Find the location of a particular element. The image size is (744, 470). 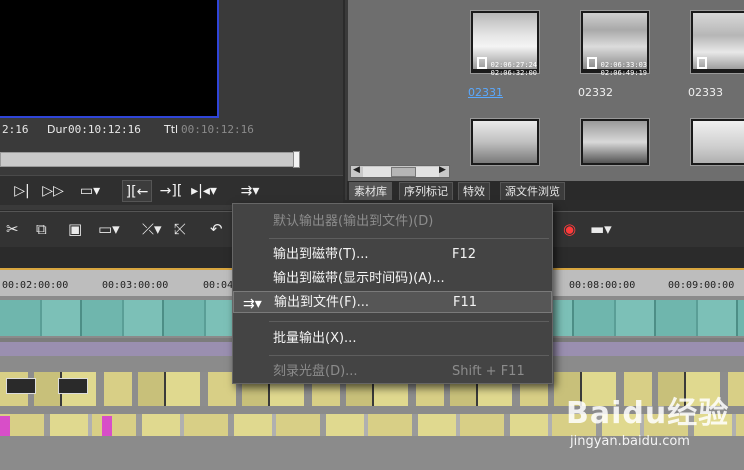

total-label: Ttl is located at coordinates (171, 129).